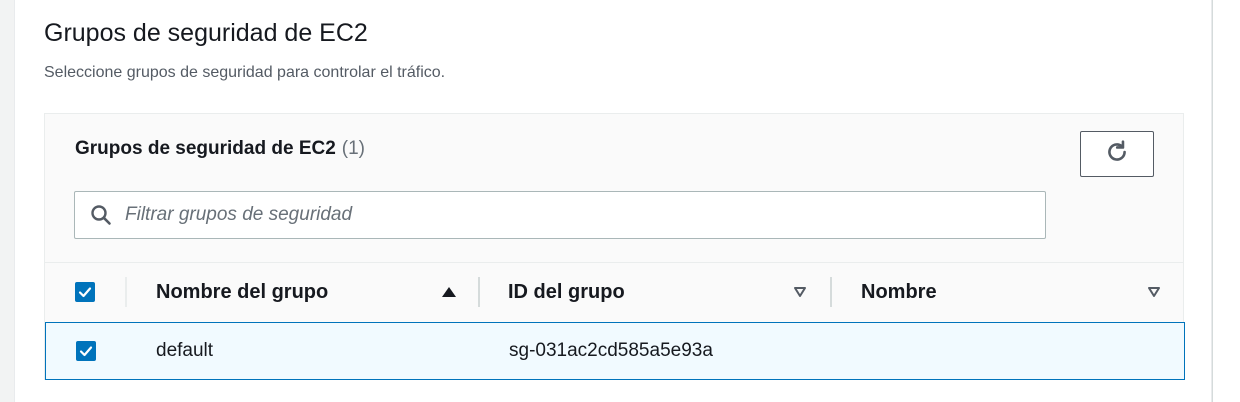 Image resolution: width=1240 pixels, height=402 pixels. I want to click on table-row: default sg-031ac2cd585a5e93a, so click(615, 351).